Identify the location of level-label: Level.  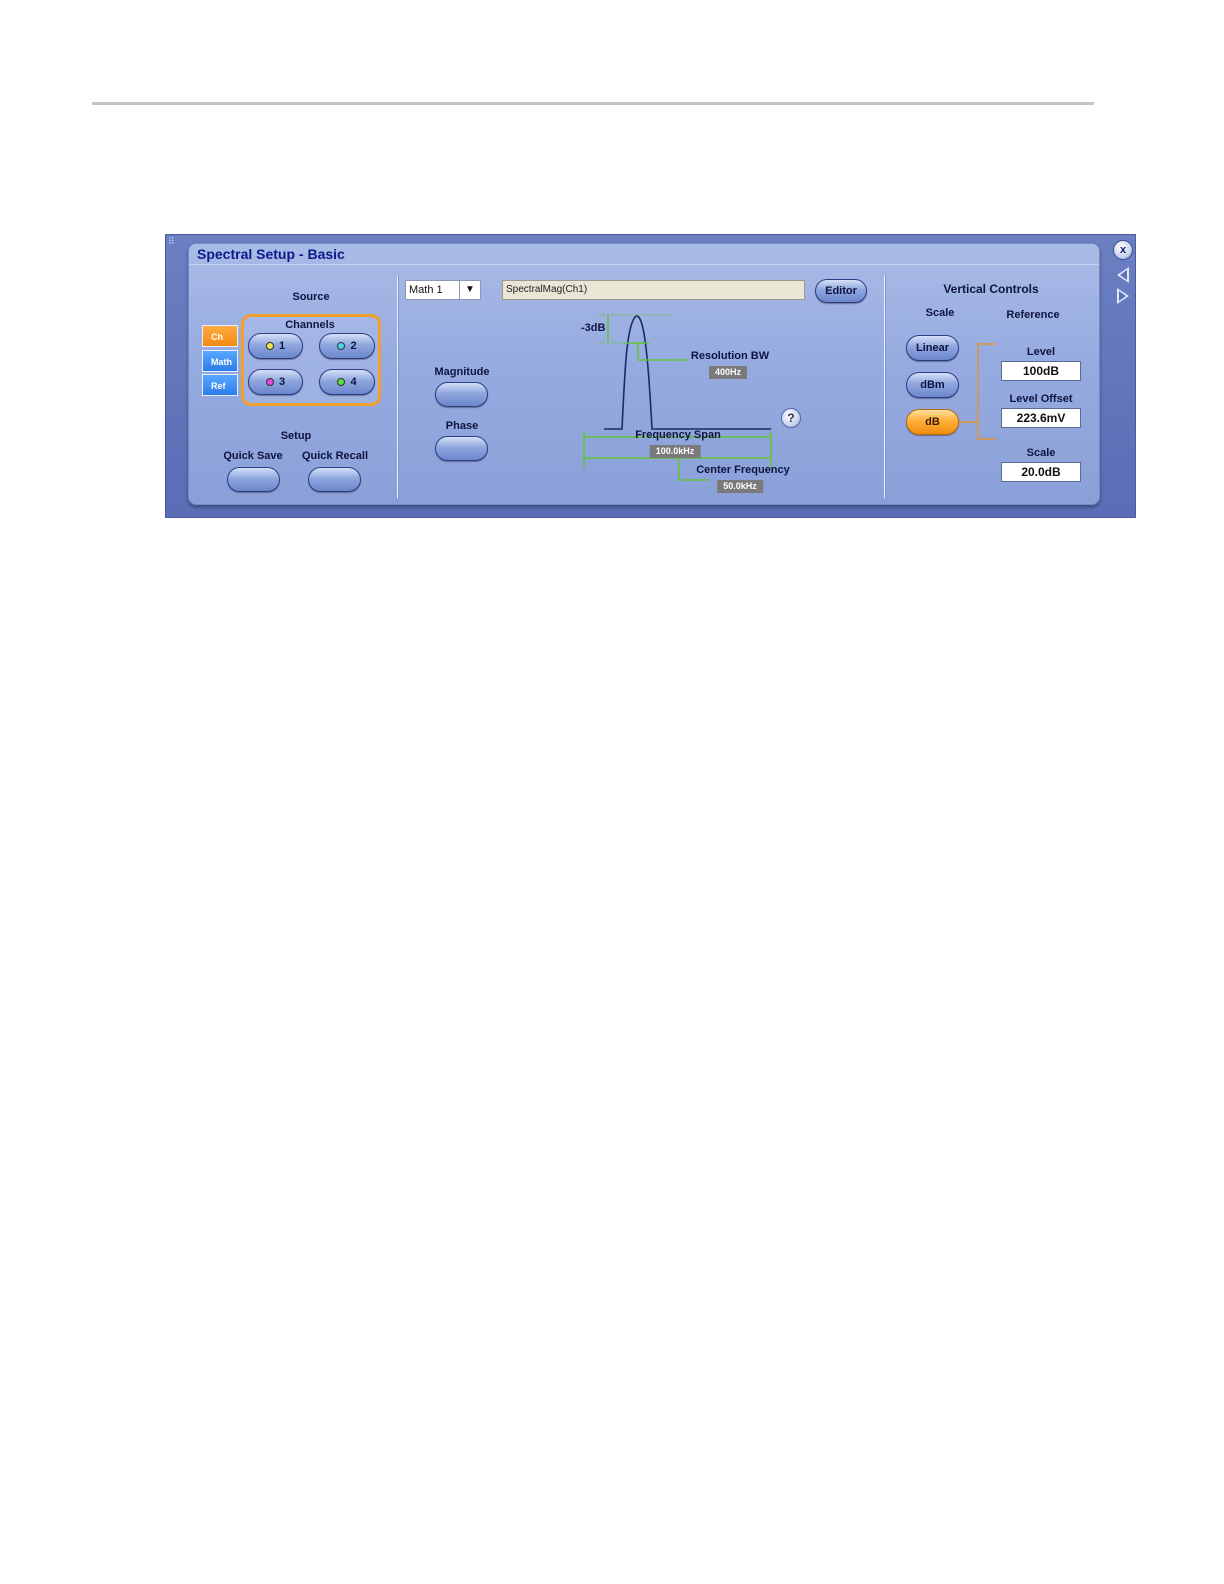
(1041, 352).